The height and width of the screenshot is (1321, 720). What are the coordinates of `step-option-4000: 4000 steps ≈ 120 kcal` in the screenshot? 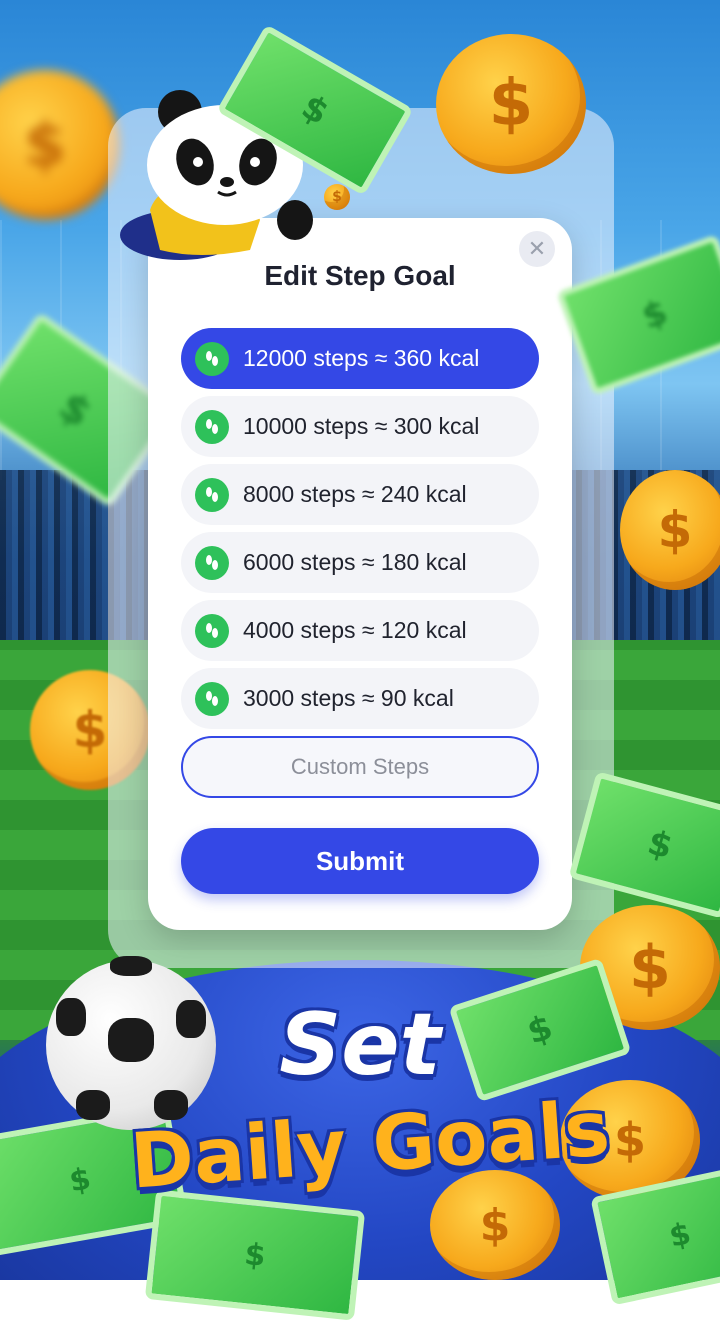 It's located at (360, 630).